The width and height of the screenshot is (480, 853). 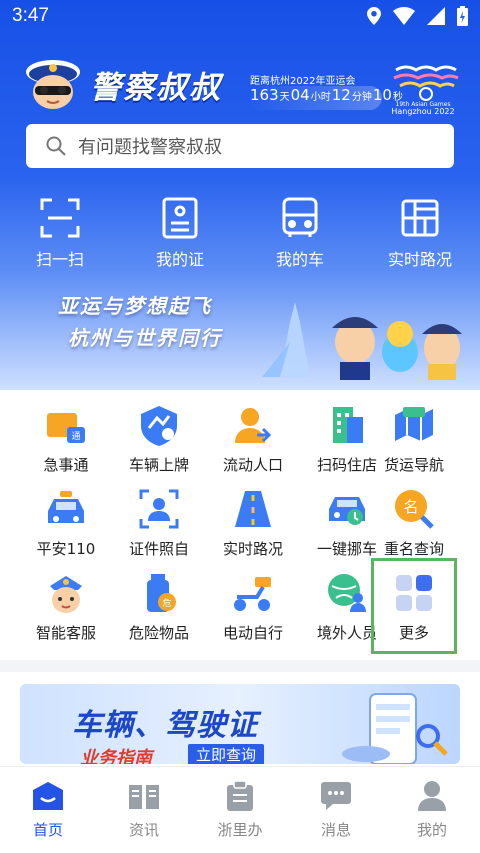 I want to click on banner-mascots-art, so click(x=362, y=341).